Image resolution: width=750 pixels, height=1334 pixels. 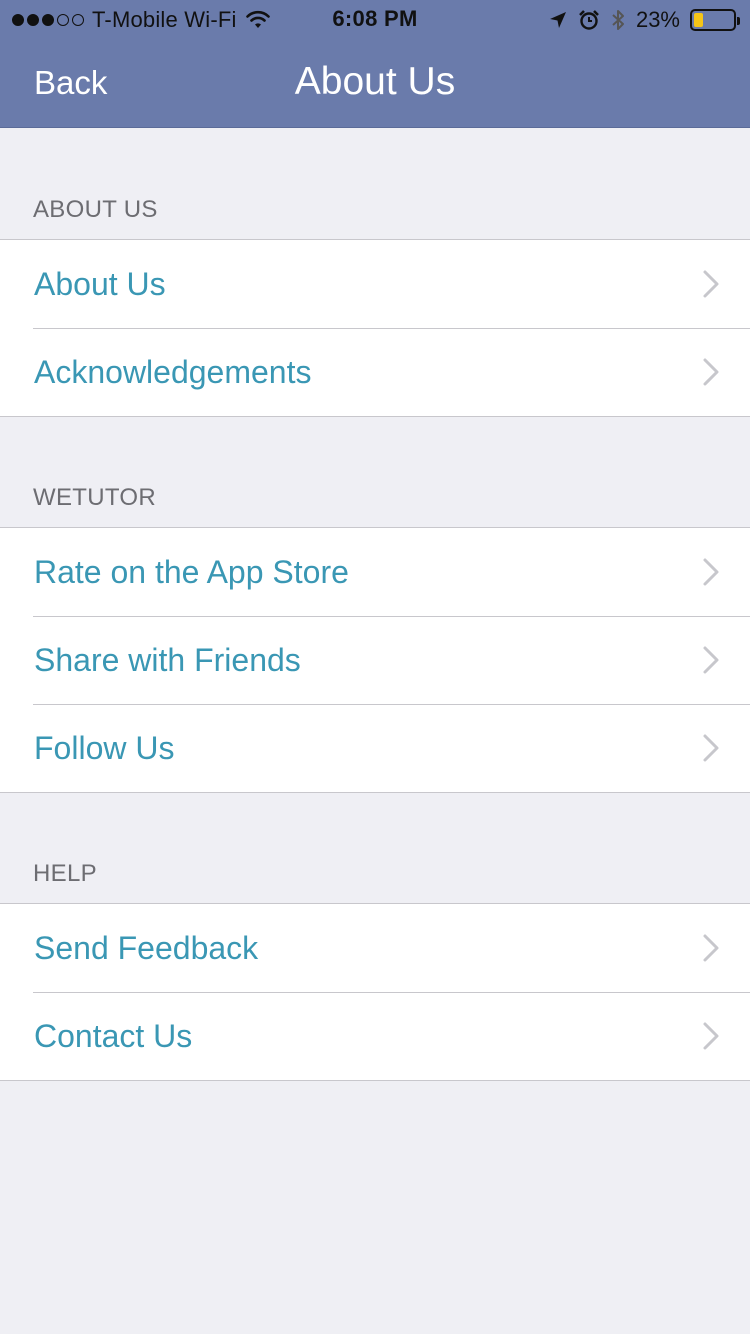 What do you see at coordinates (95, 209) in the screenshot?
I see `section-header-about-us: ABOUT US` at bounding box center [95, 209].